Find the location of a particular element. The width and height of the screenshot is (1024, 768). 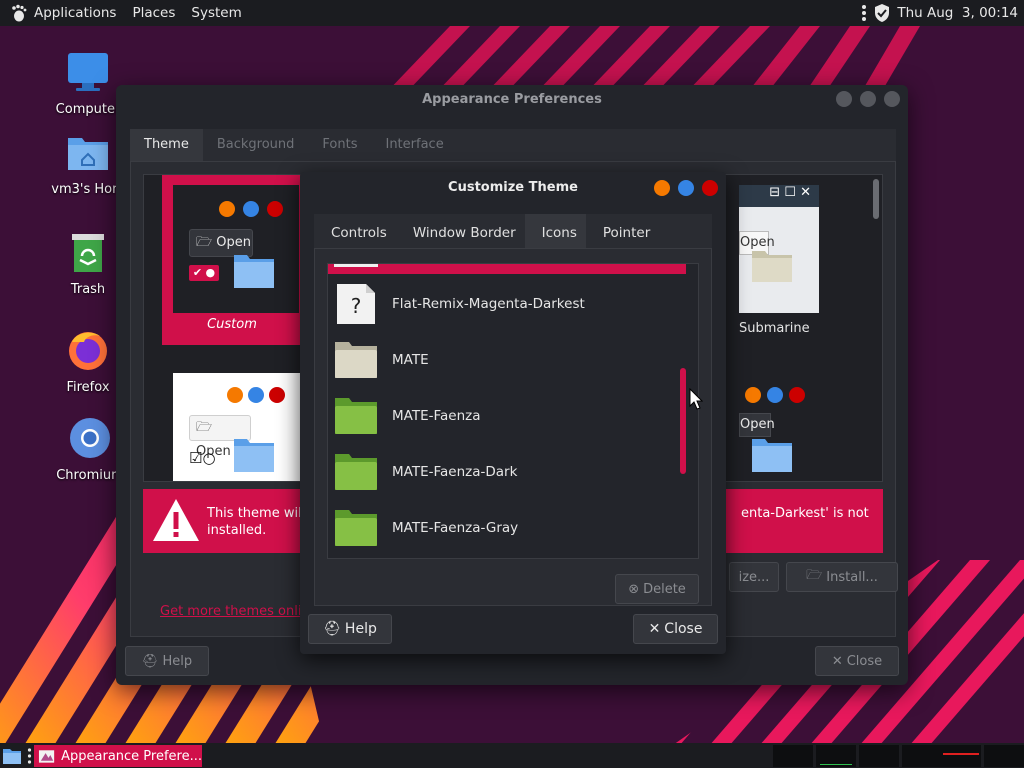

unknown-icon: ? is located at coordinates (356, 304).